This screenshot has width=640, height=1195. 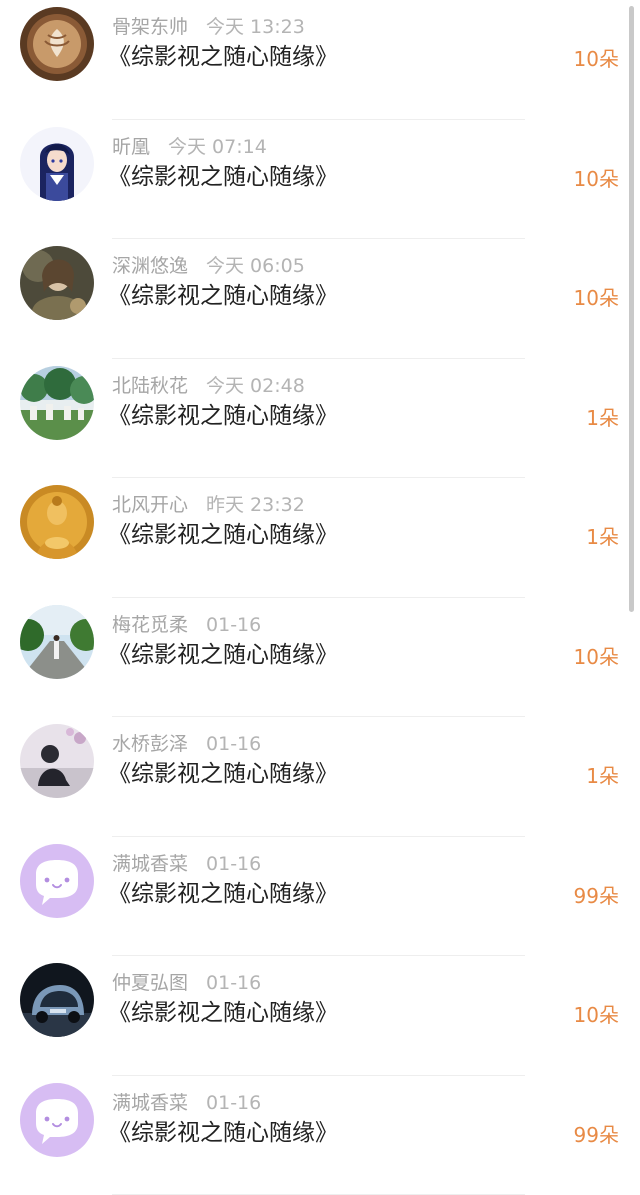 What do you see at coordinates (150, 386) in the screenshot?
I see `username: 北陆秋花` at bounding box center [150, 386].